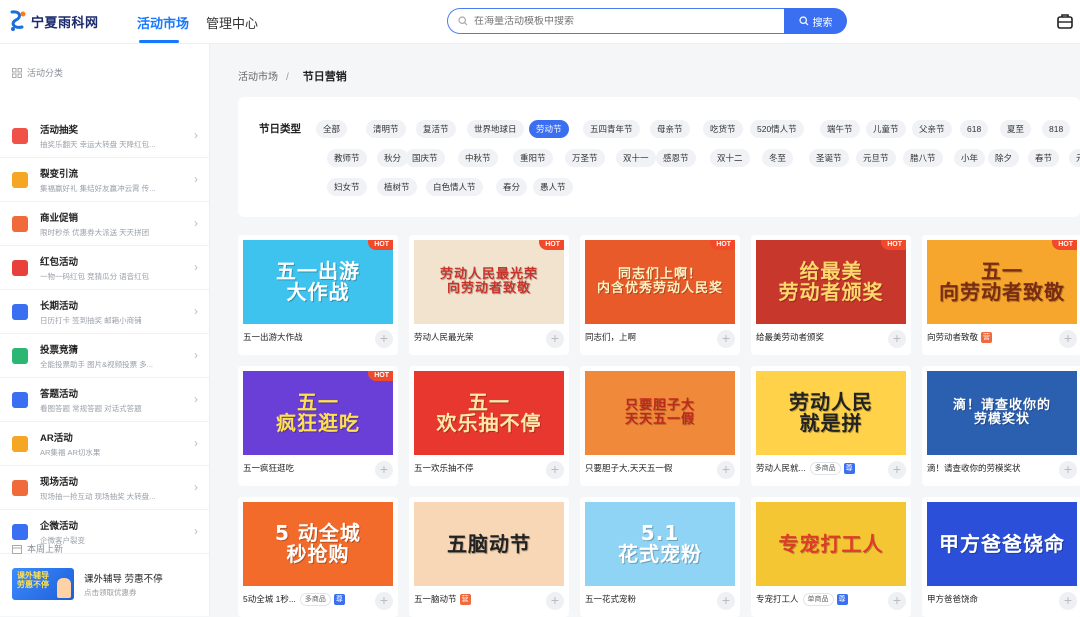 This screenshot has width=1080, height=617. What do you see at coordinates (840, 129) in the screenshot?
I see `holiday-chip: 端午节` at bounding box center [840, 129].